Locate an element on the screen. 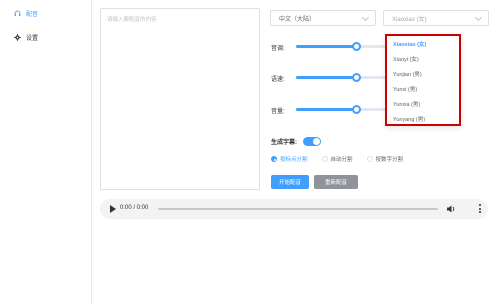 This screenshot has width=500, height=304. sidebar-item-dubbing: 配音 is located at coordinates (26, 13).